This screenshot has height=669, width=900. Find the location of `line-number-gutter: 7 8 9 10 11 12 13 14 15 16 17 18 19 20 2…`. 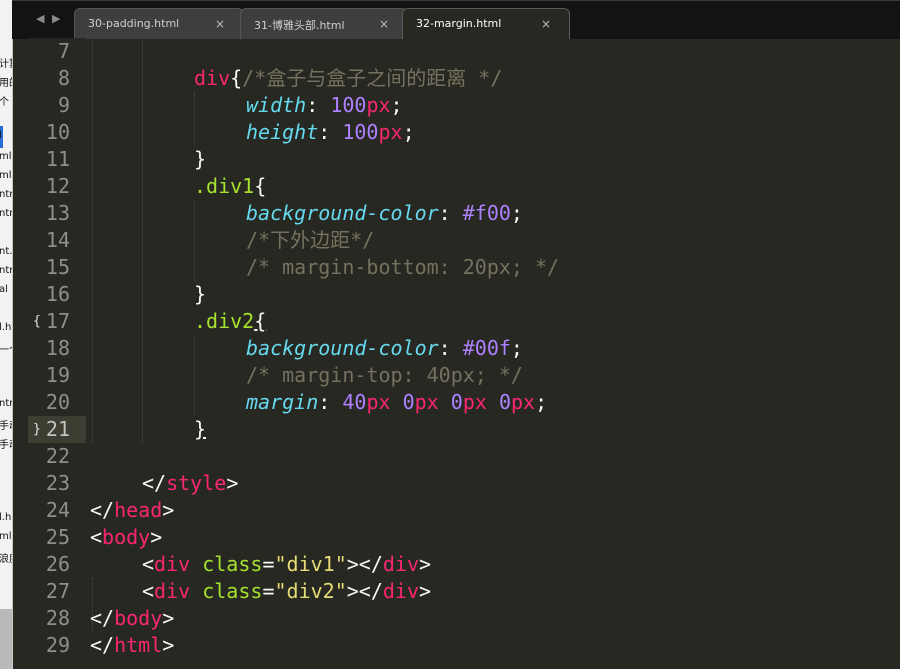

line-number-gutter: 7 8 9 10 11 12 13 14 15 16 17 18 19 20 2… is located at coordinates (57, 353).